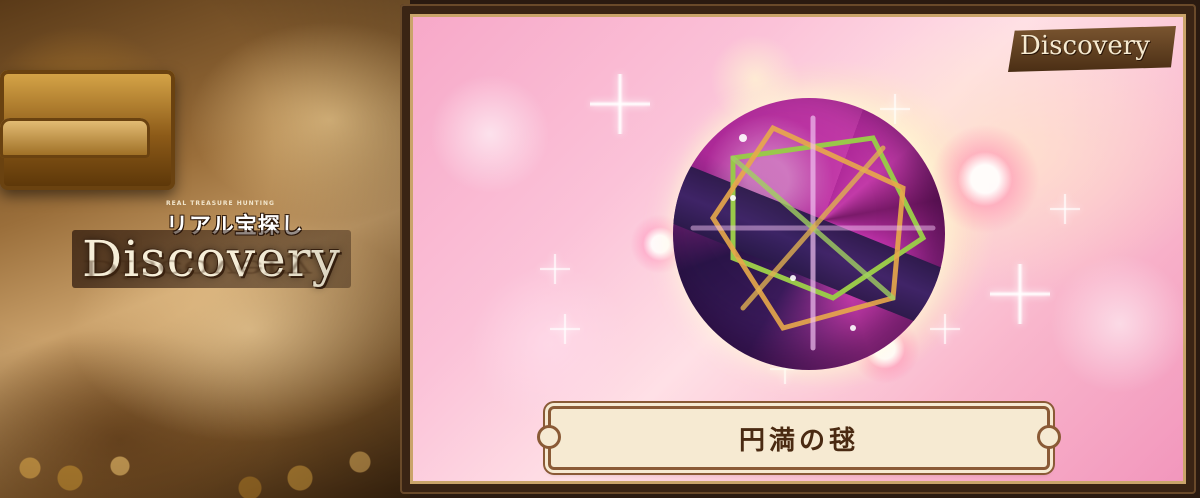 The height and width of the screenshot is (498, 1200). Describe the element at coordinates (220, 203) in the screenshot. I see `logo-tagline: REAL TREASURE HUNTING` at that location.